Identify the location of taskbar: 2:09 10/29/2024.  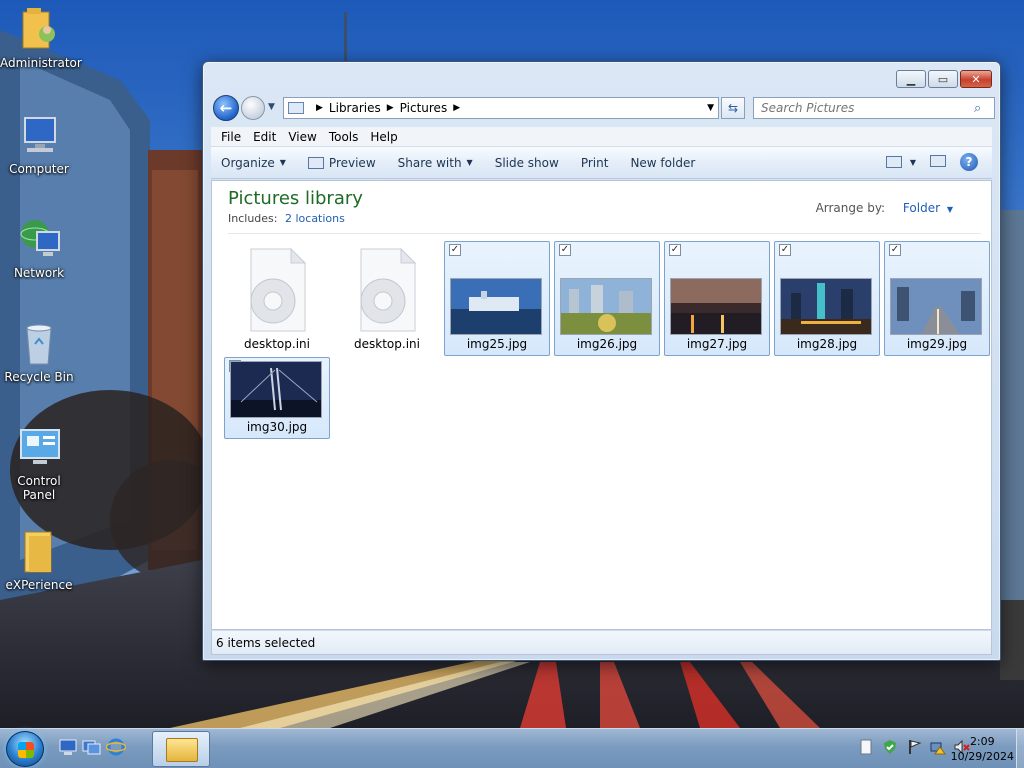
(512, 748).